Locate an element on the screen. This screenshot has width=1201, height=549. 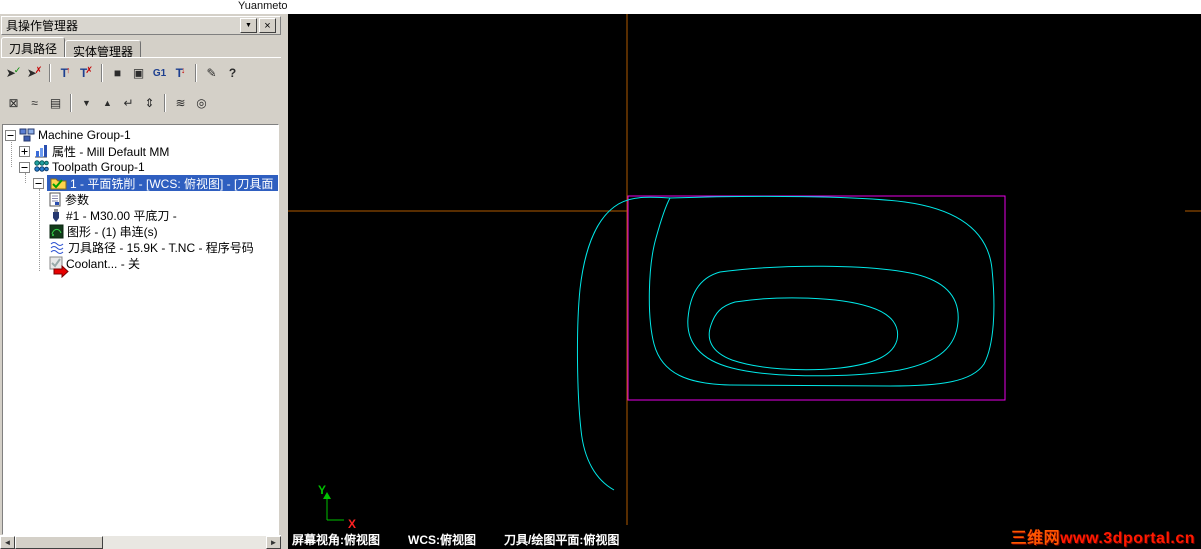
up-triangle-icon: ▲ is located at coordinates (107, 103).